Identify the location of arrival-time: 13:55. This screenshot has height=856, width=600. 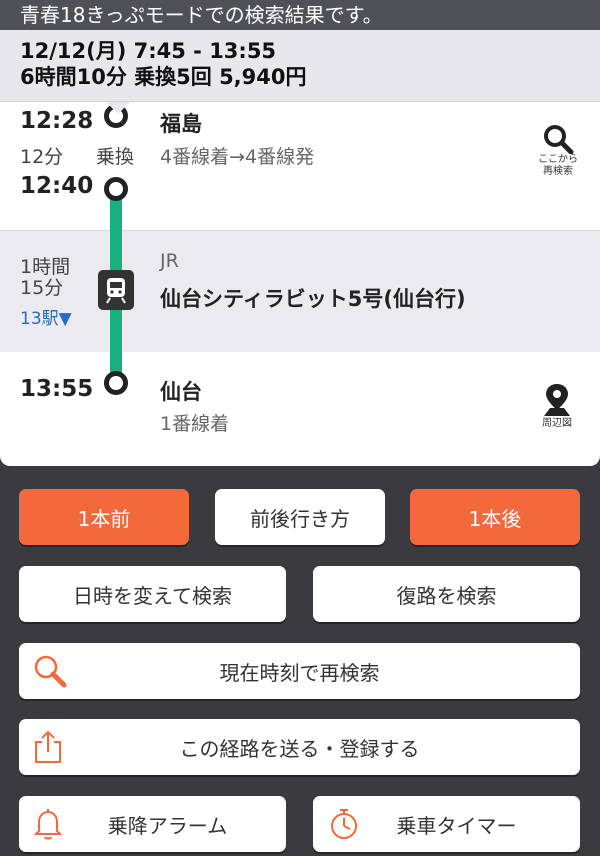
(57, 389).